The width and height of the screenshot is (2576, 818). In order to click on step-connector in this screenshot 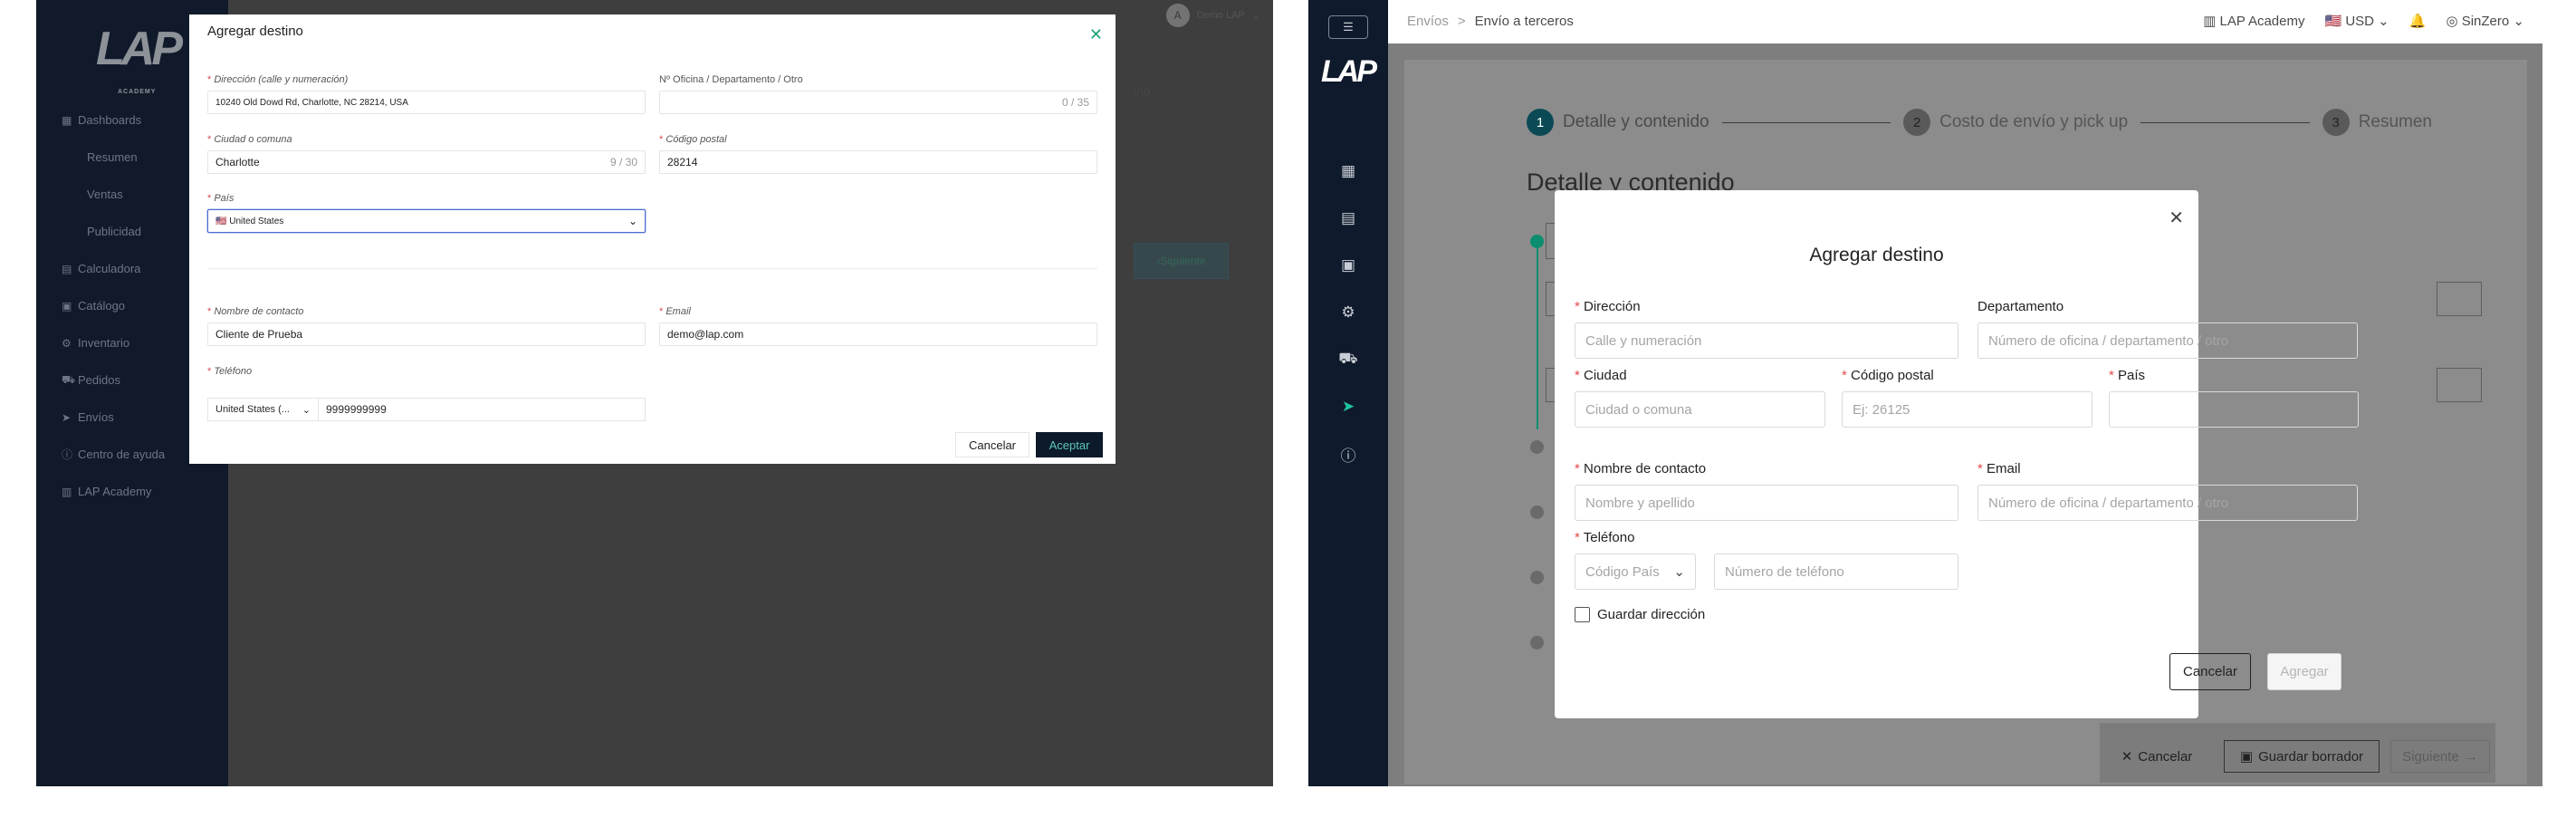, I will do `click(2225, 122)`.